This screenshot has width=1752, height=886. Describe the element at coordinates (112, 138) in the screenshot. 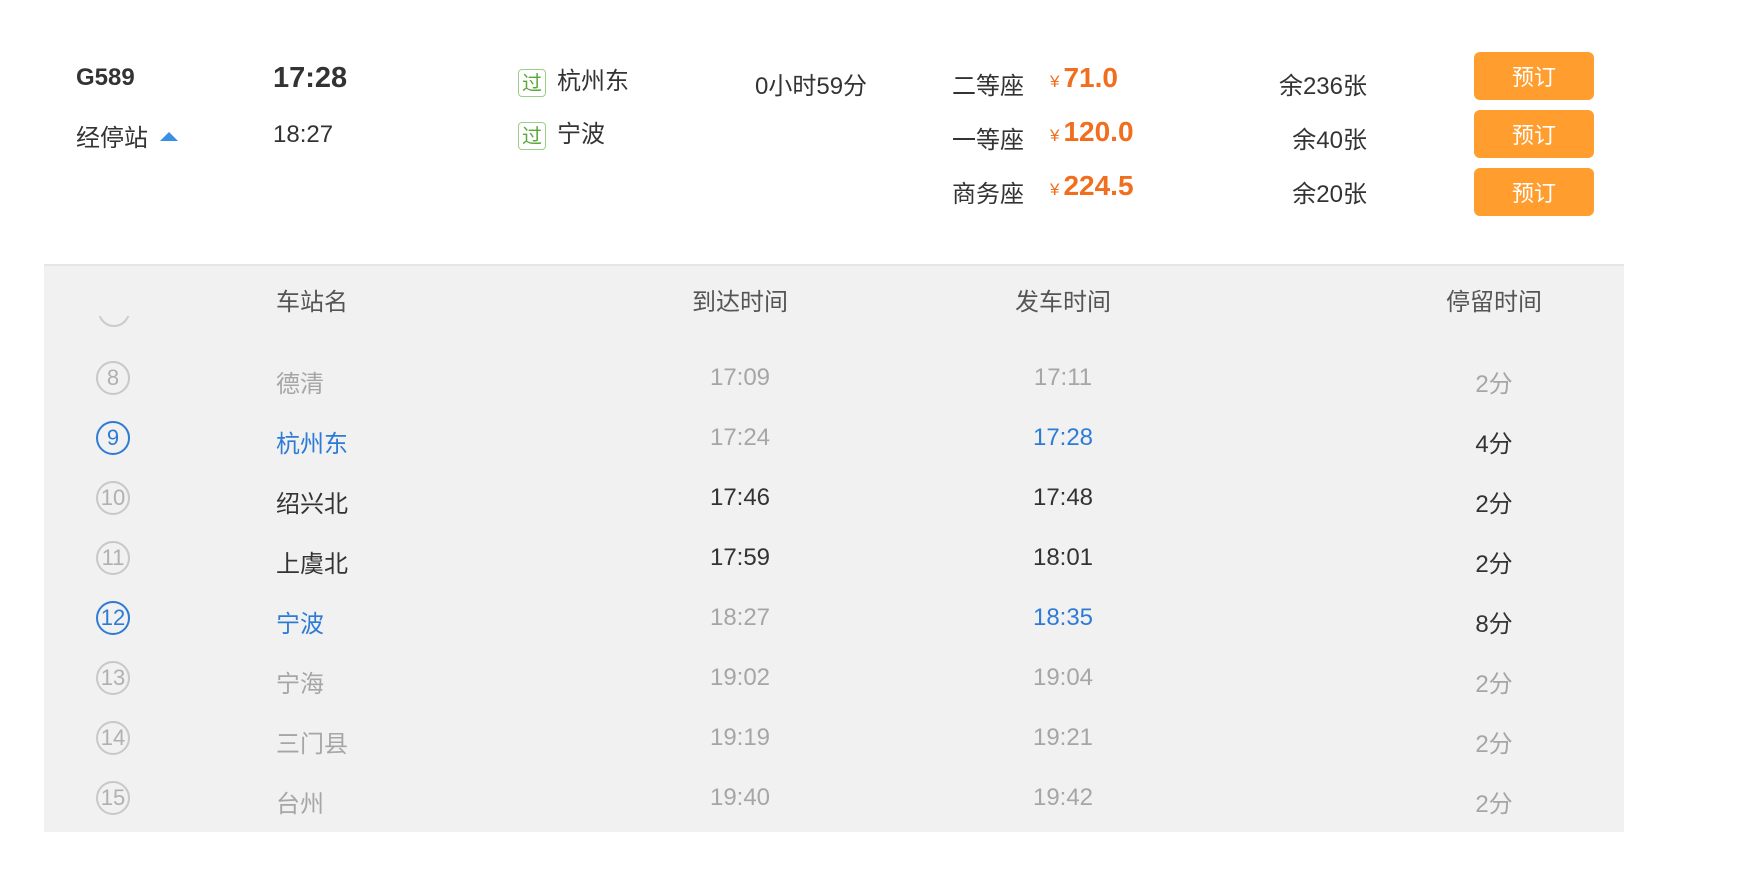

I see `stops-toggle-label: 经停站` at that location.